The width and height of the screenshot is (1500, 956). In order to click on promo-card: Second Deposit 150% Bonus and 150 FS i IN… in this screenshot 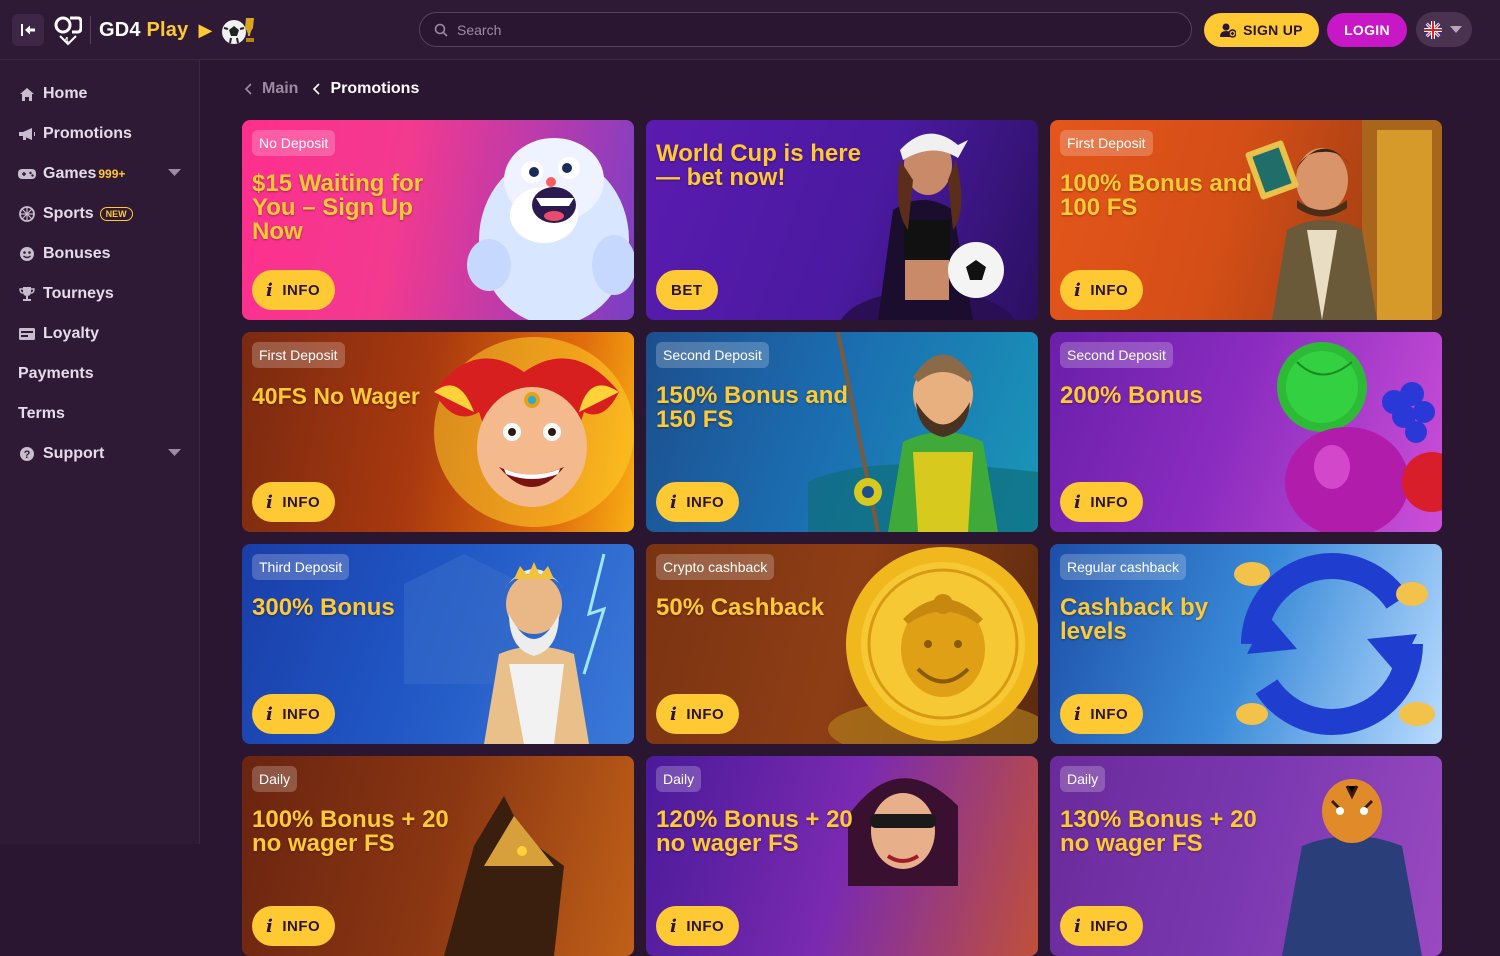, I will do `click(842, 432)`.